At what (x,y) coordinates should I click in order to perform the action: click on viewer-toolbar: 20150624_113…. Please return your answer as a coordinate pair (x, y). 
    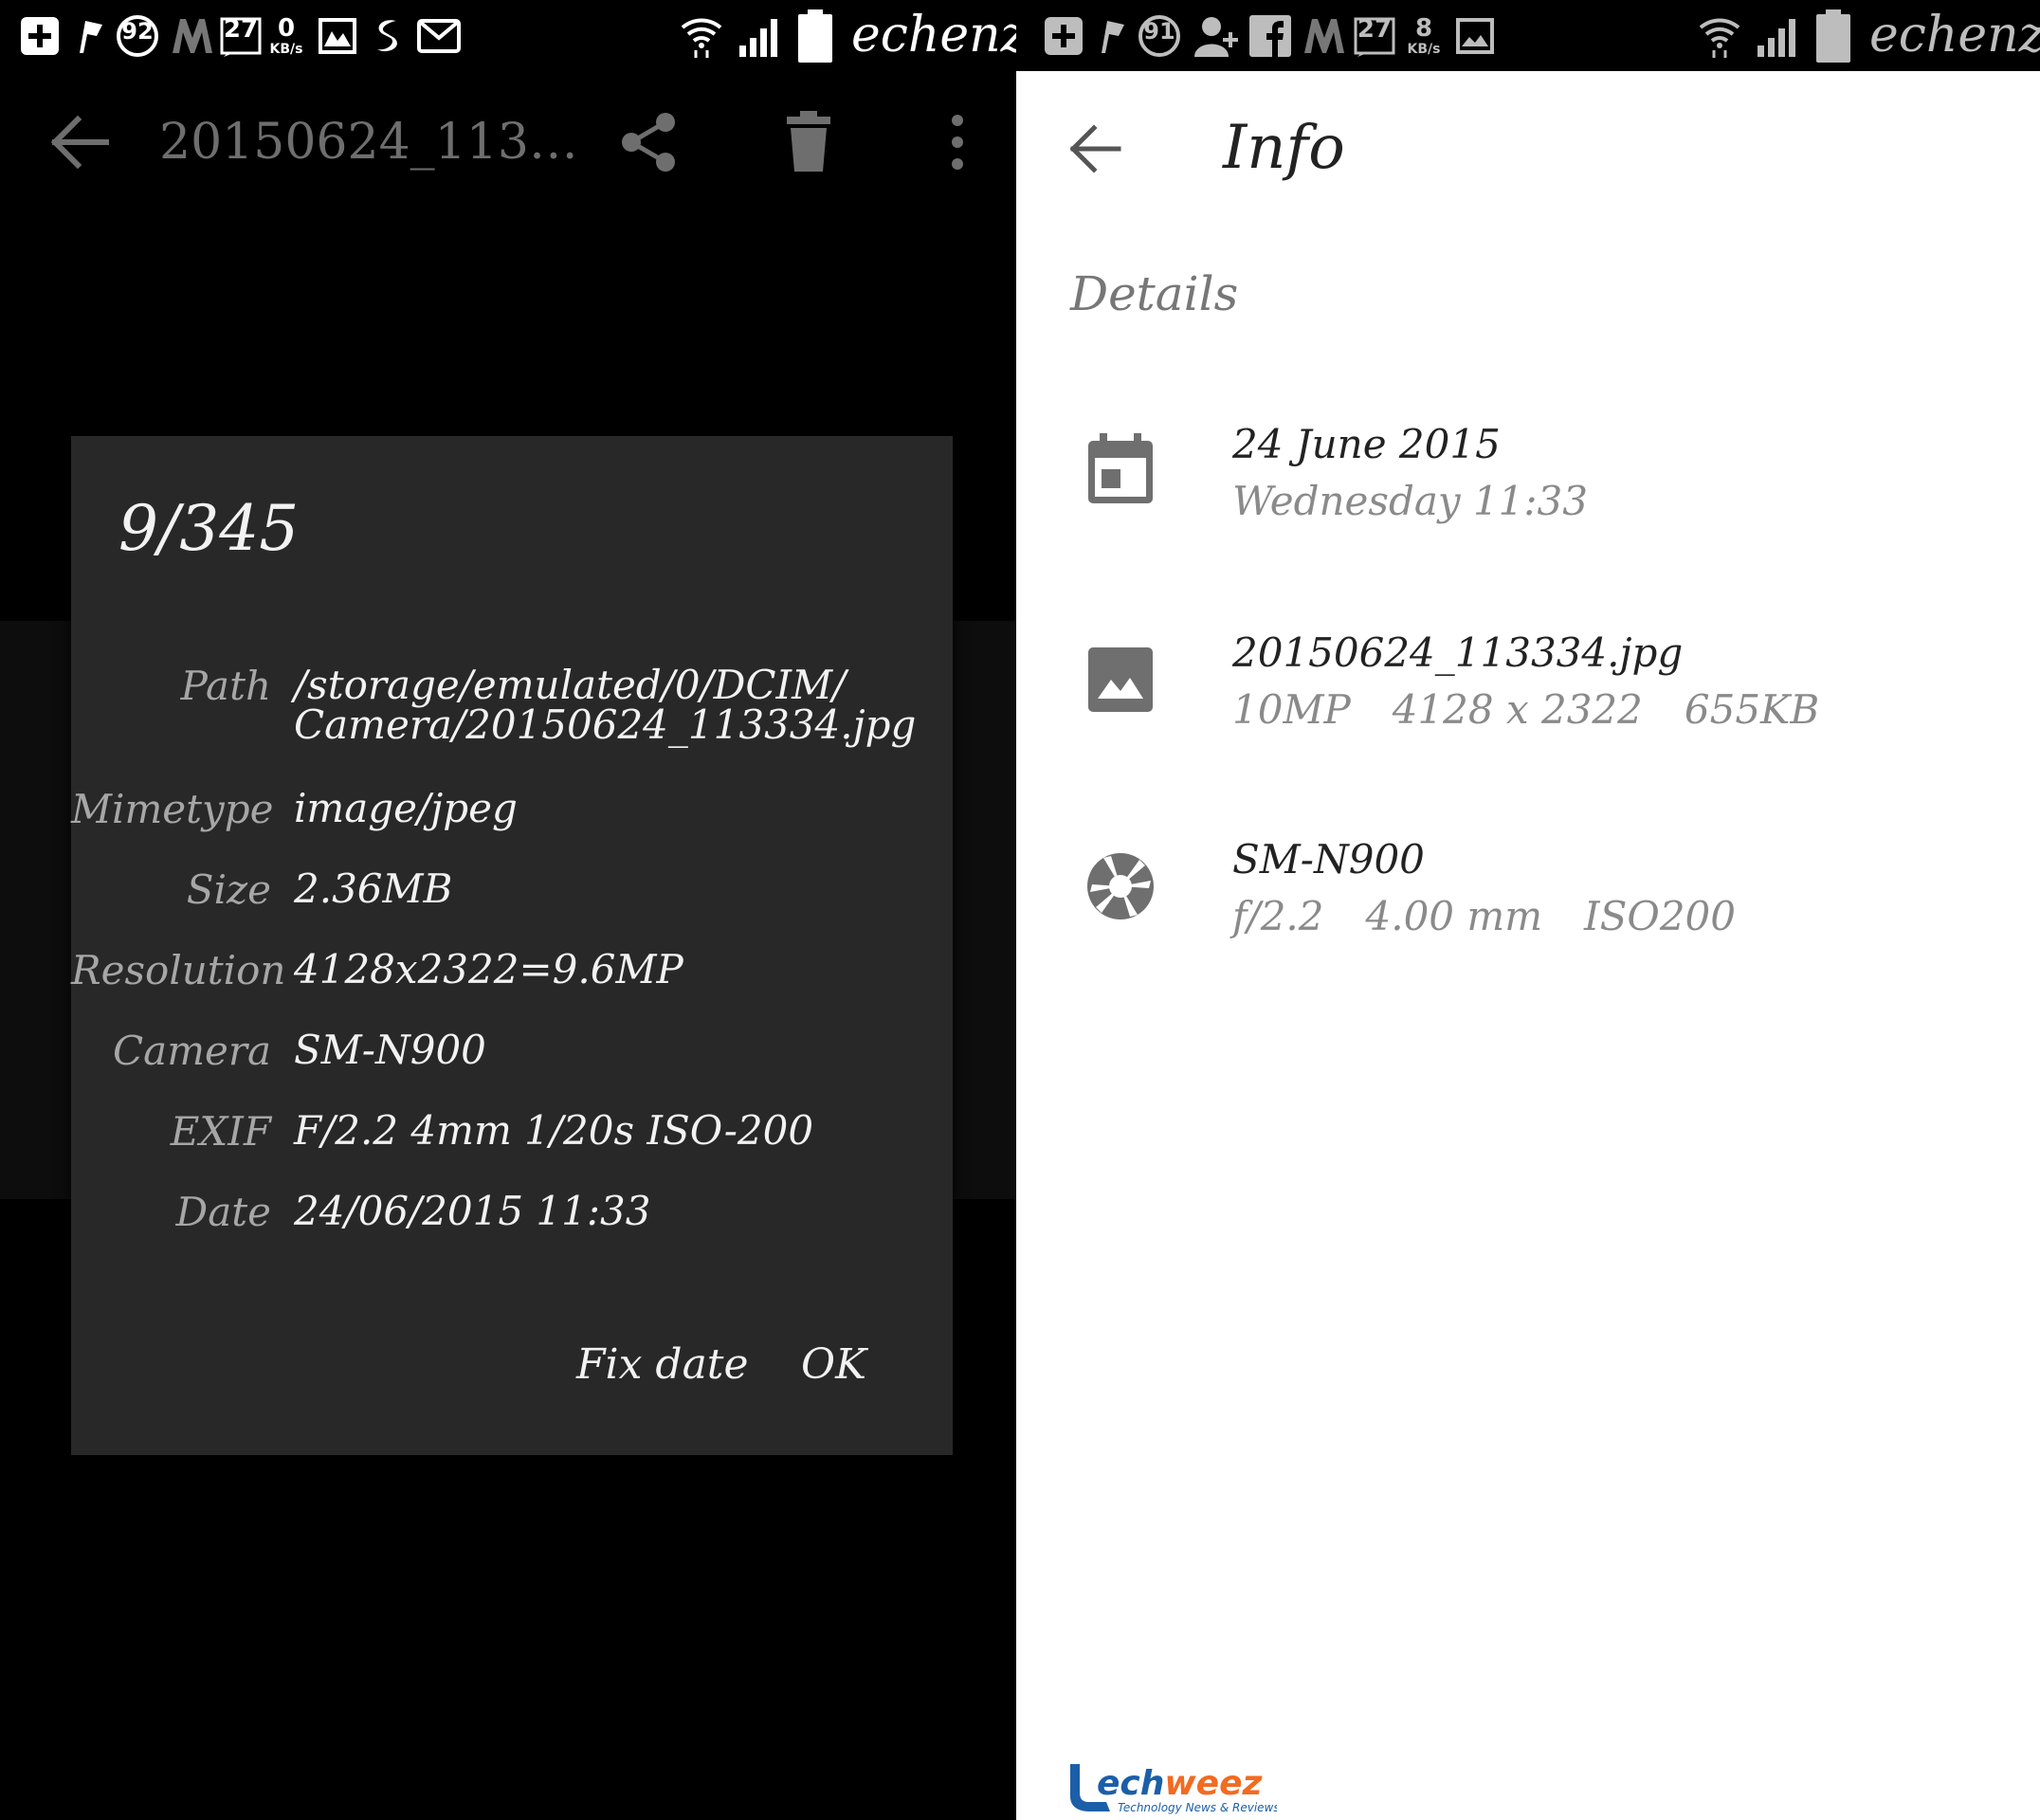
    Looking at the image, I should click on (508, 142).